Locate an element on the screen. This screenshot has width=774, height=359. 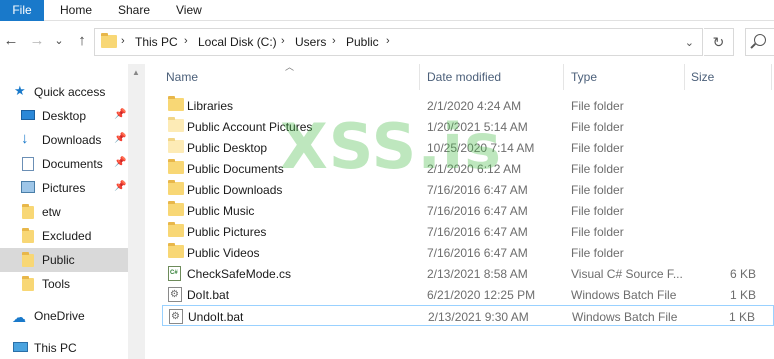
column-header-date-modified: Date modified is located at coordinates (464, 77).